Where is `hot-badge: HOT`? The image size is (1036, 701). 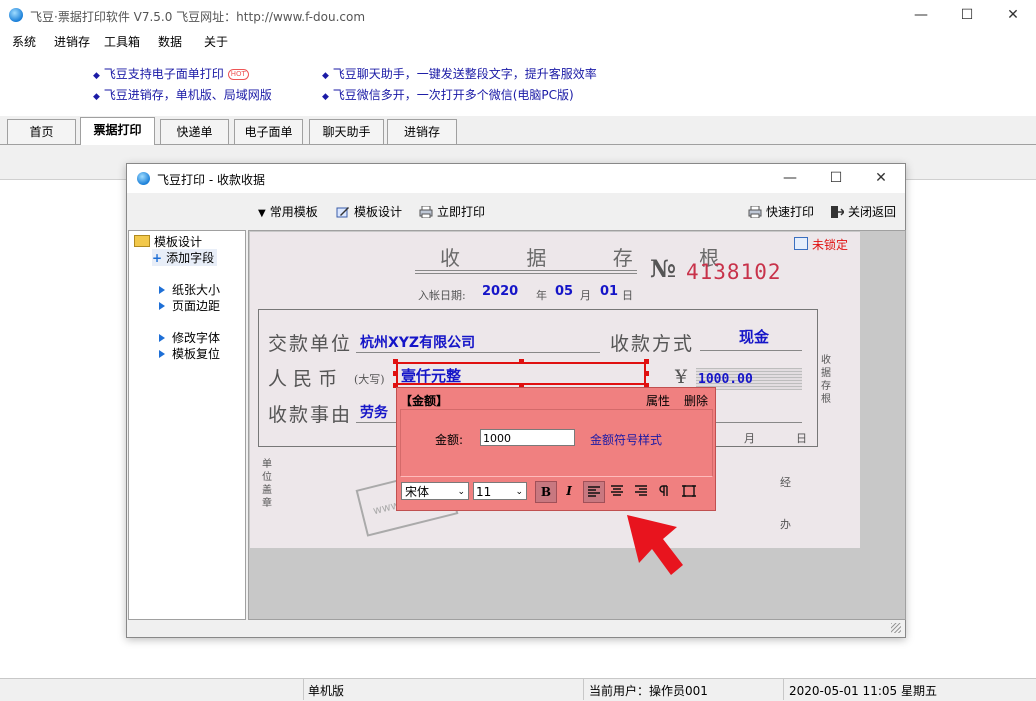 hot-badge: HOT is located at coordinates (238, 74).